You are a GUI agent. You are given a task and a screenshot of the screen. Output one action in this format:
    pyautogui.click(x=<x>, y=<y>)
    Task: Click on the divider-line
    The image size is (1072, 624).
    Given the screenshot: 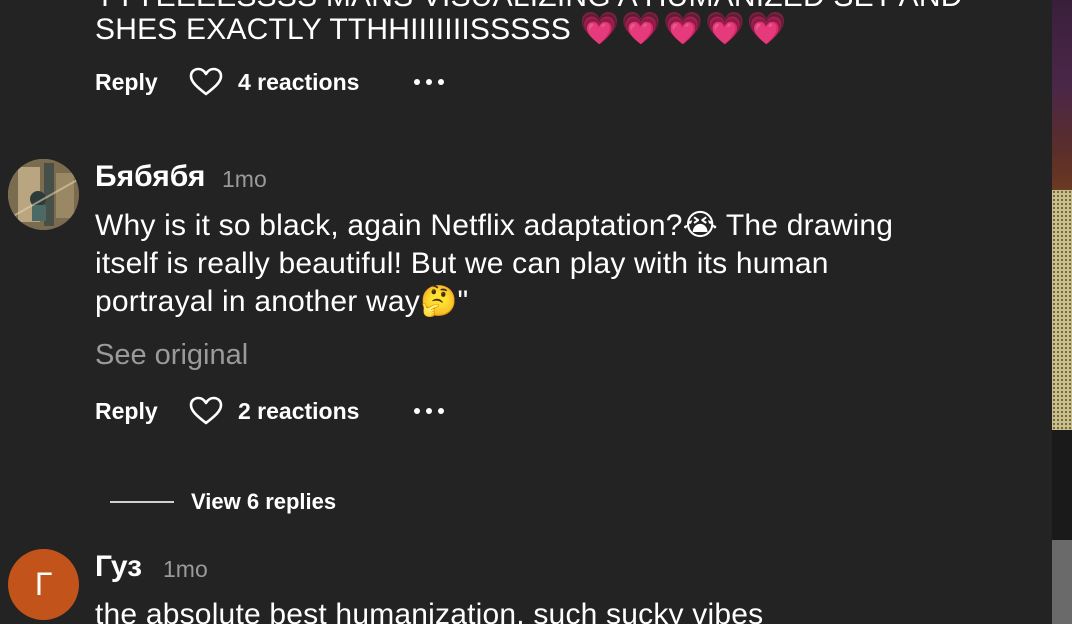 What is the action you would take?
    pyautogui.click(x=142, y=502)
    